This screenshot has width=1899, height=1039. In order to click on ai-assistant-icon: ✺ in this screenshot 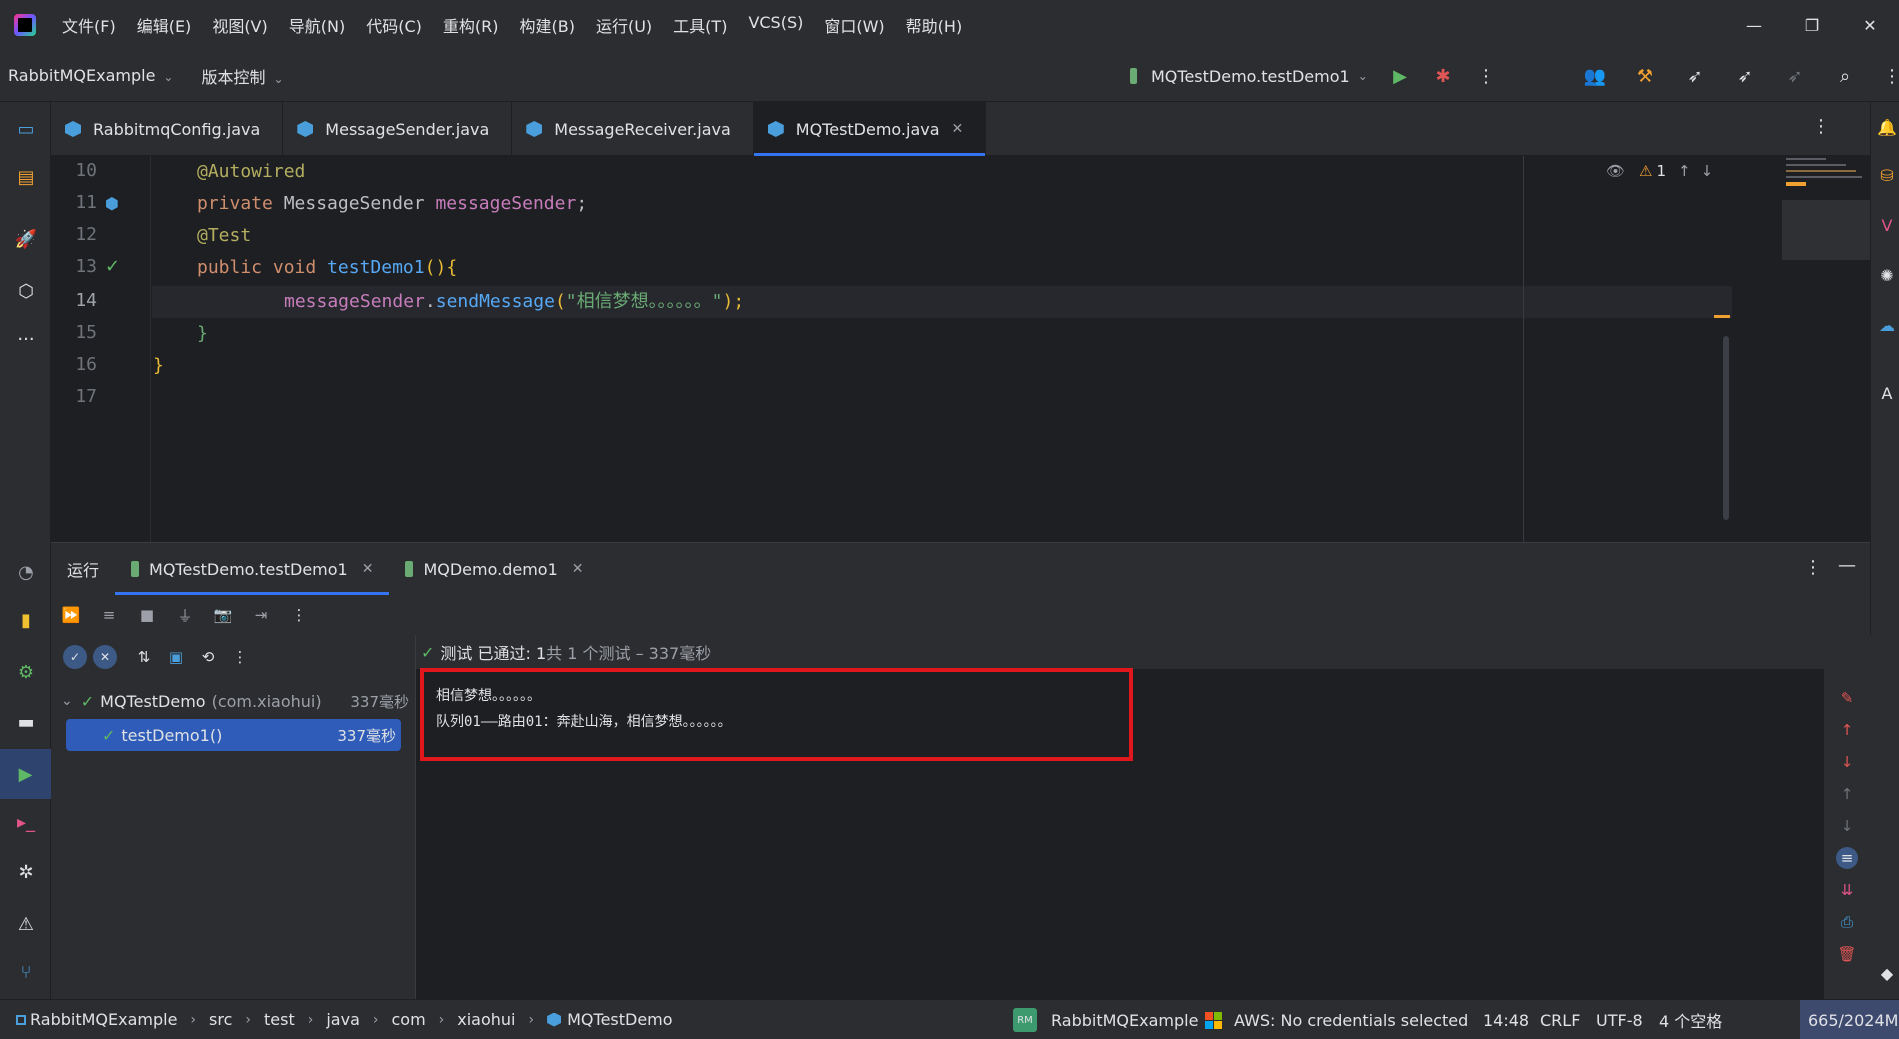, I will do `click(1887, 275)`.